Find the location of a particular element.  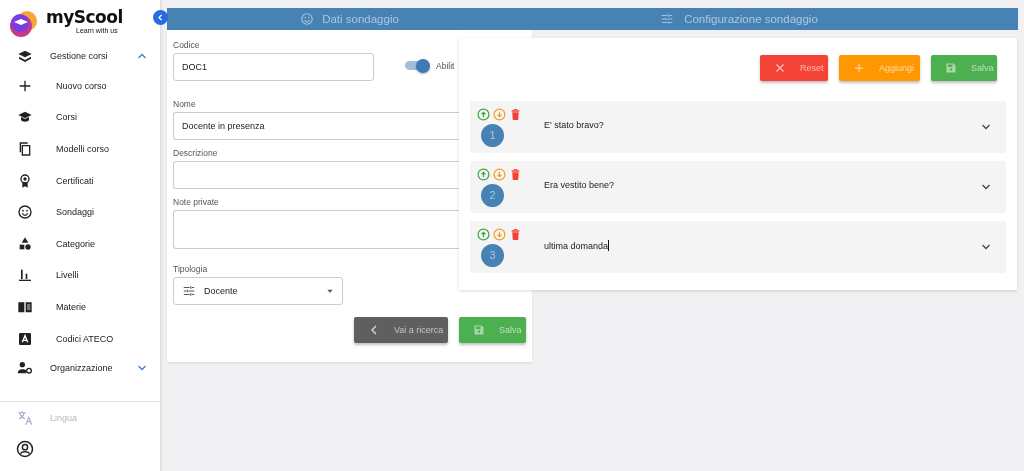

panel-title: Dati sondaggio is located at coordinates (360, 19).